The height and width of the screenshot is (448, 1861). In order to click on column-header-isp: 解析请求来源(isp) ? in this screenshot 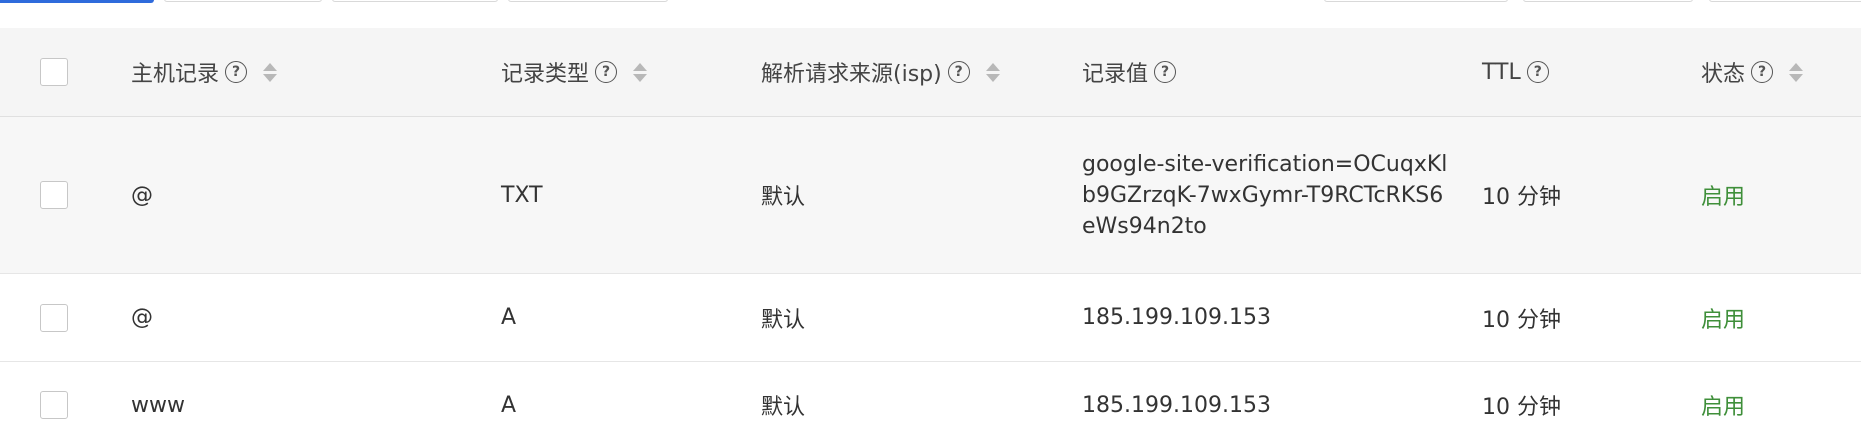, I will do `click(880, 72)`.